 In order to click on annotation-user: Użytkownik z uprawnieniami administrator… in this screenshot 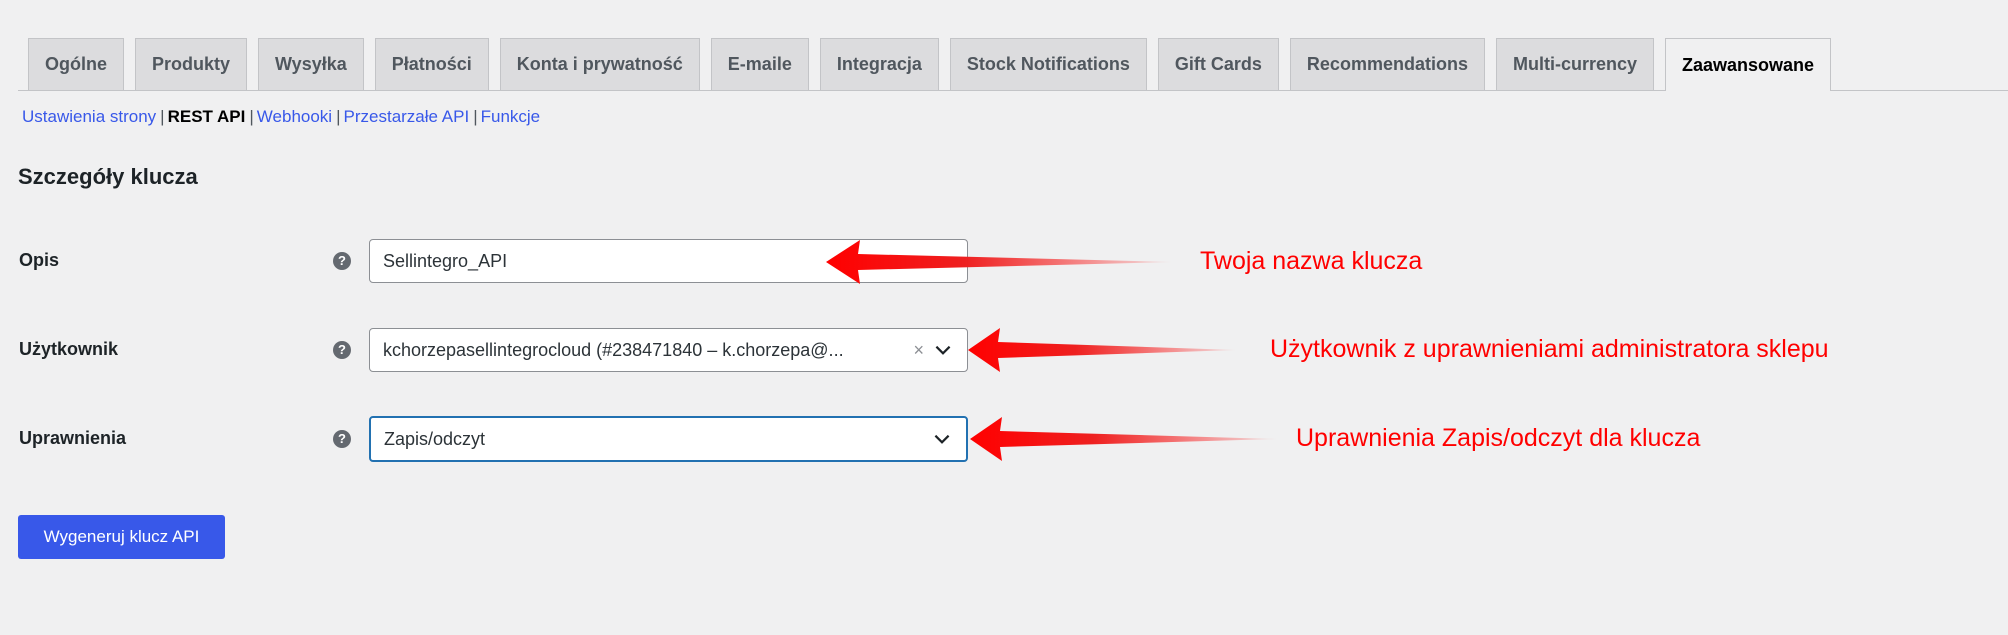, I will do `click(1549, 349)`.